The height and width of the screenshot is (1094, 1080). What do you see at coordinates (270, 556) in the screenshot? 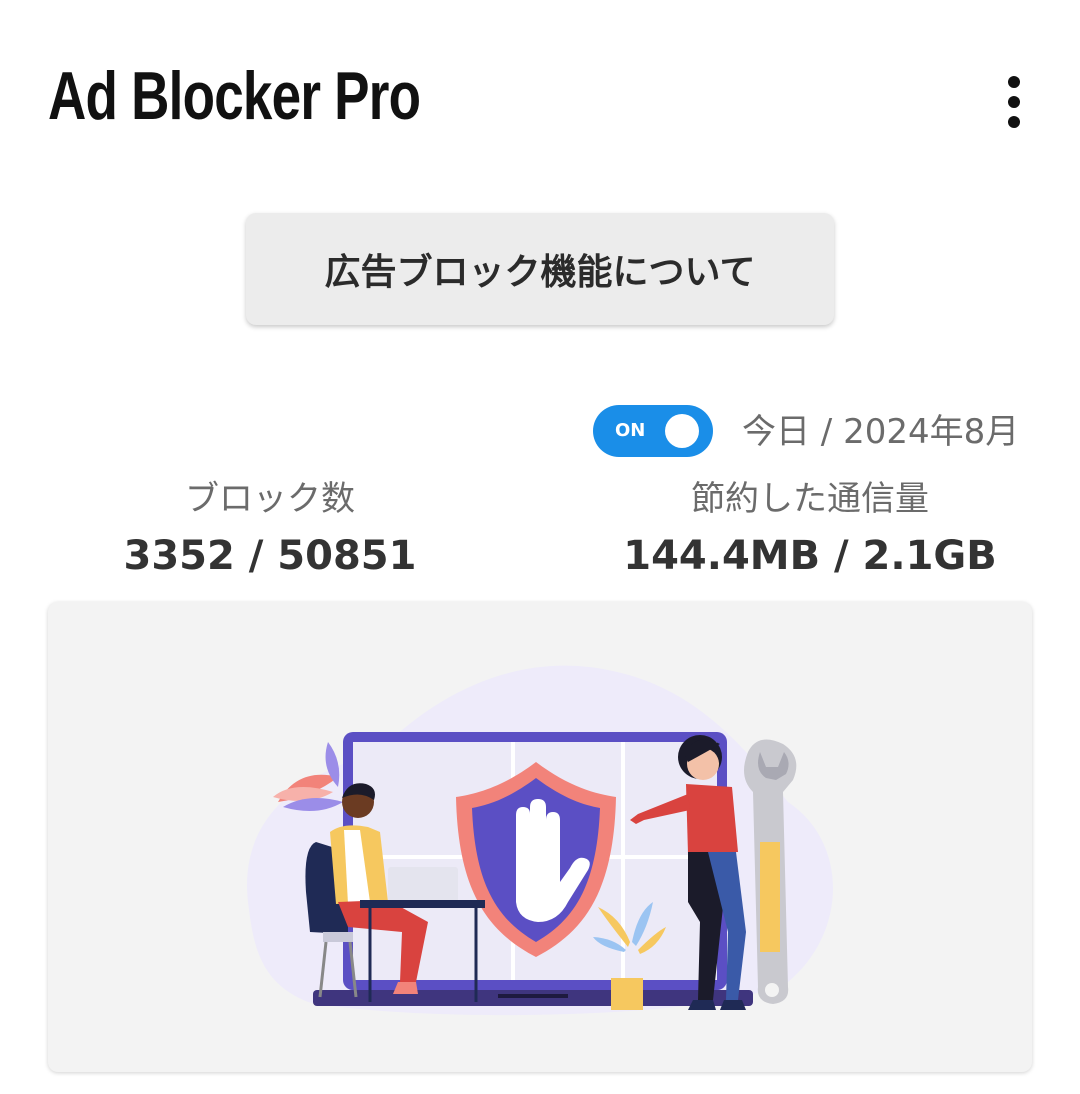
I see `blocked-count-value: 3352 / 50851` at bounding box center [270, 556].